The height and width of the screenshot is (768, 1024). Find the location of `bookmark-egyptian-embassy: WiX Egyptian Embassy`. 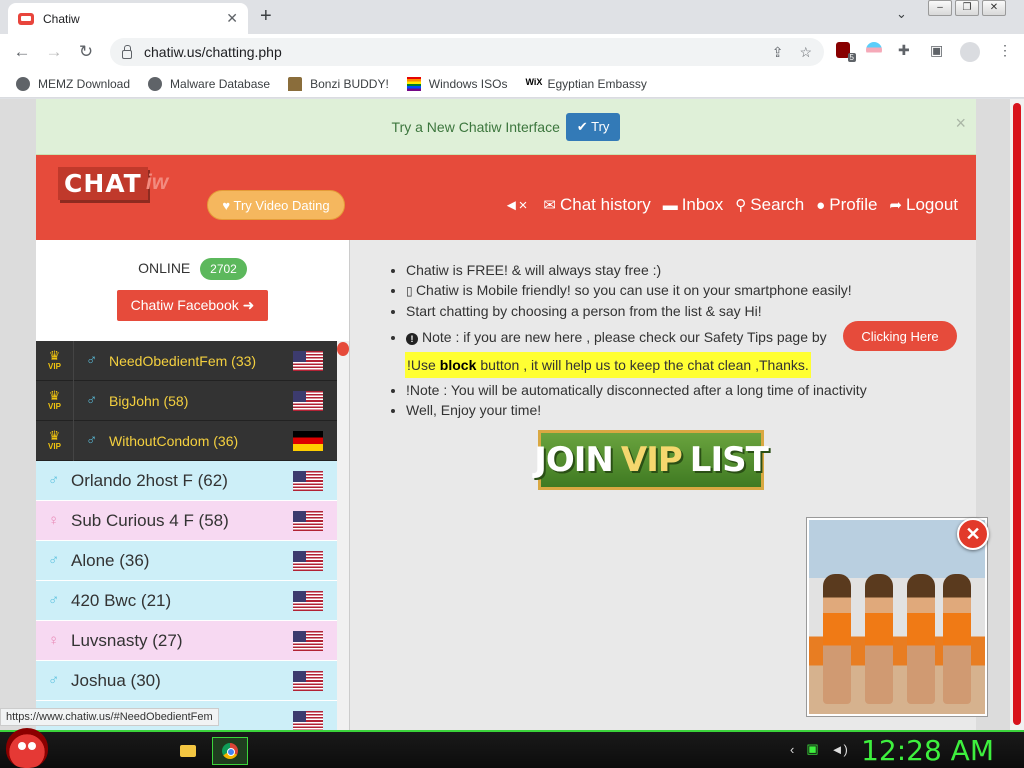

bookmark-egyptian-embassy: WiX Egyptian Embassy is located at coordinates (585, 84).